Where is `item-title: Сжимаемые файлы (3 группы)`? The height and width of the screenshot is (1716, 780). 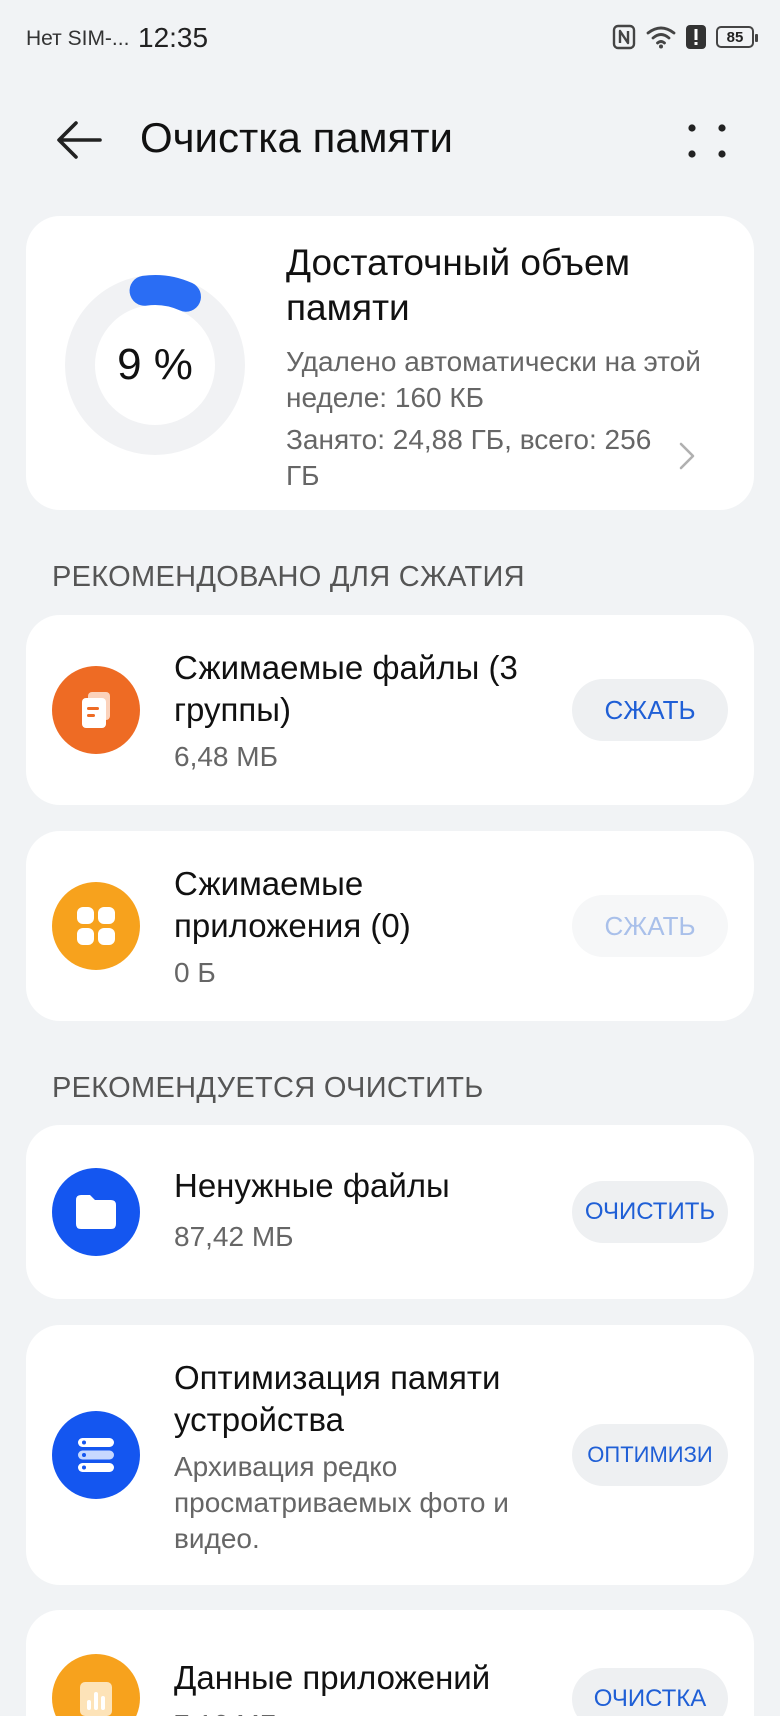
item-title: Сжимаемые файлы (3 группы) is located at coordinates (346, 688).